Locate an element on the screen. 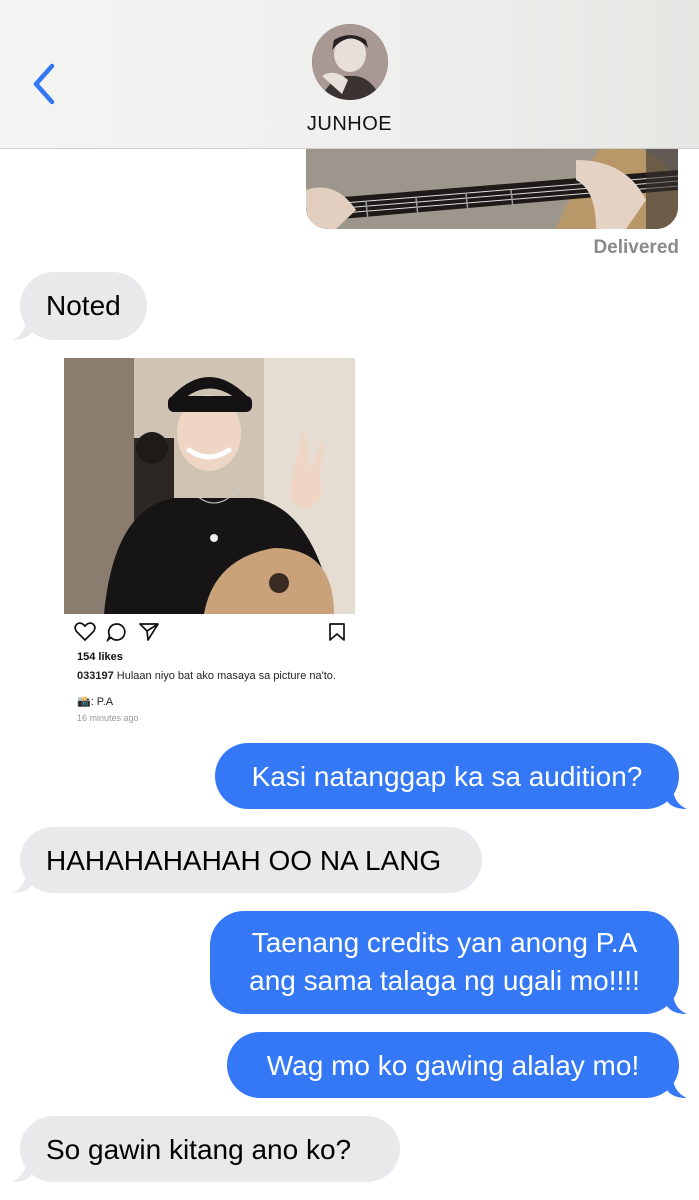  post-credit: 📸: P.A is located at coordinates (95, 702).